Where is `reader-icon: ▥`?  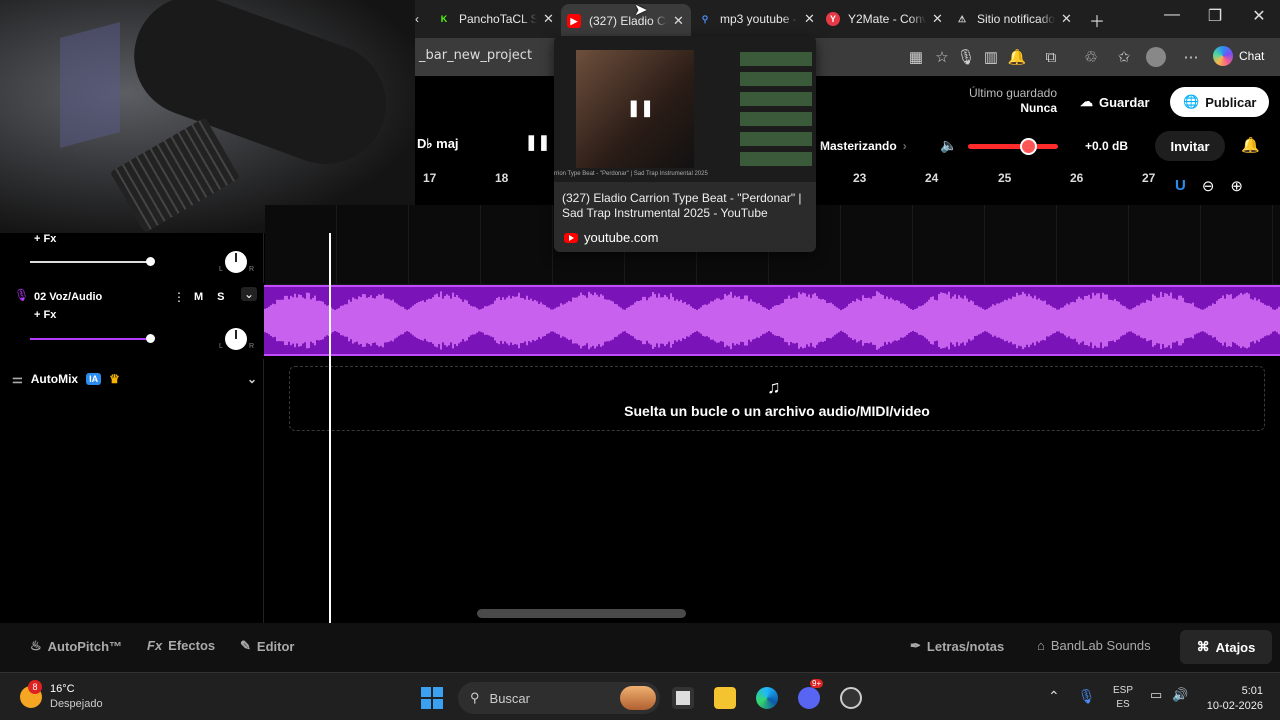 reader-icon: ▥ is located at coordinates (991, 57).